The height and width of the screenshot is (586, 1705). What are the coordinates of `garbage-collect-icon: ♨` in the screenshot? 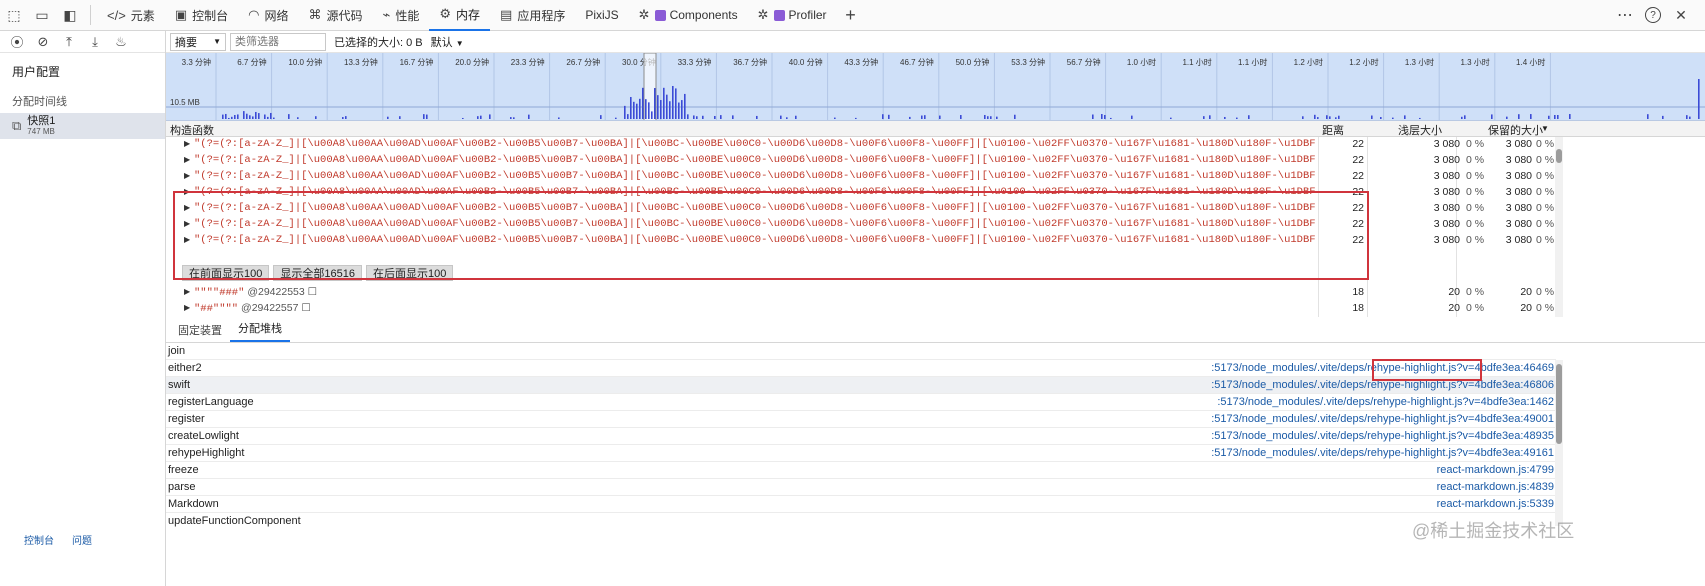 It's located at (121, 42).